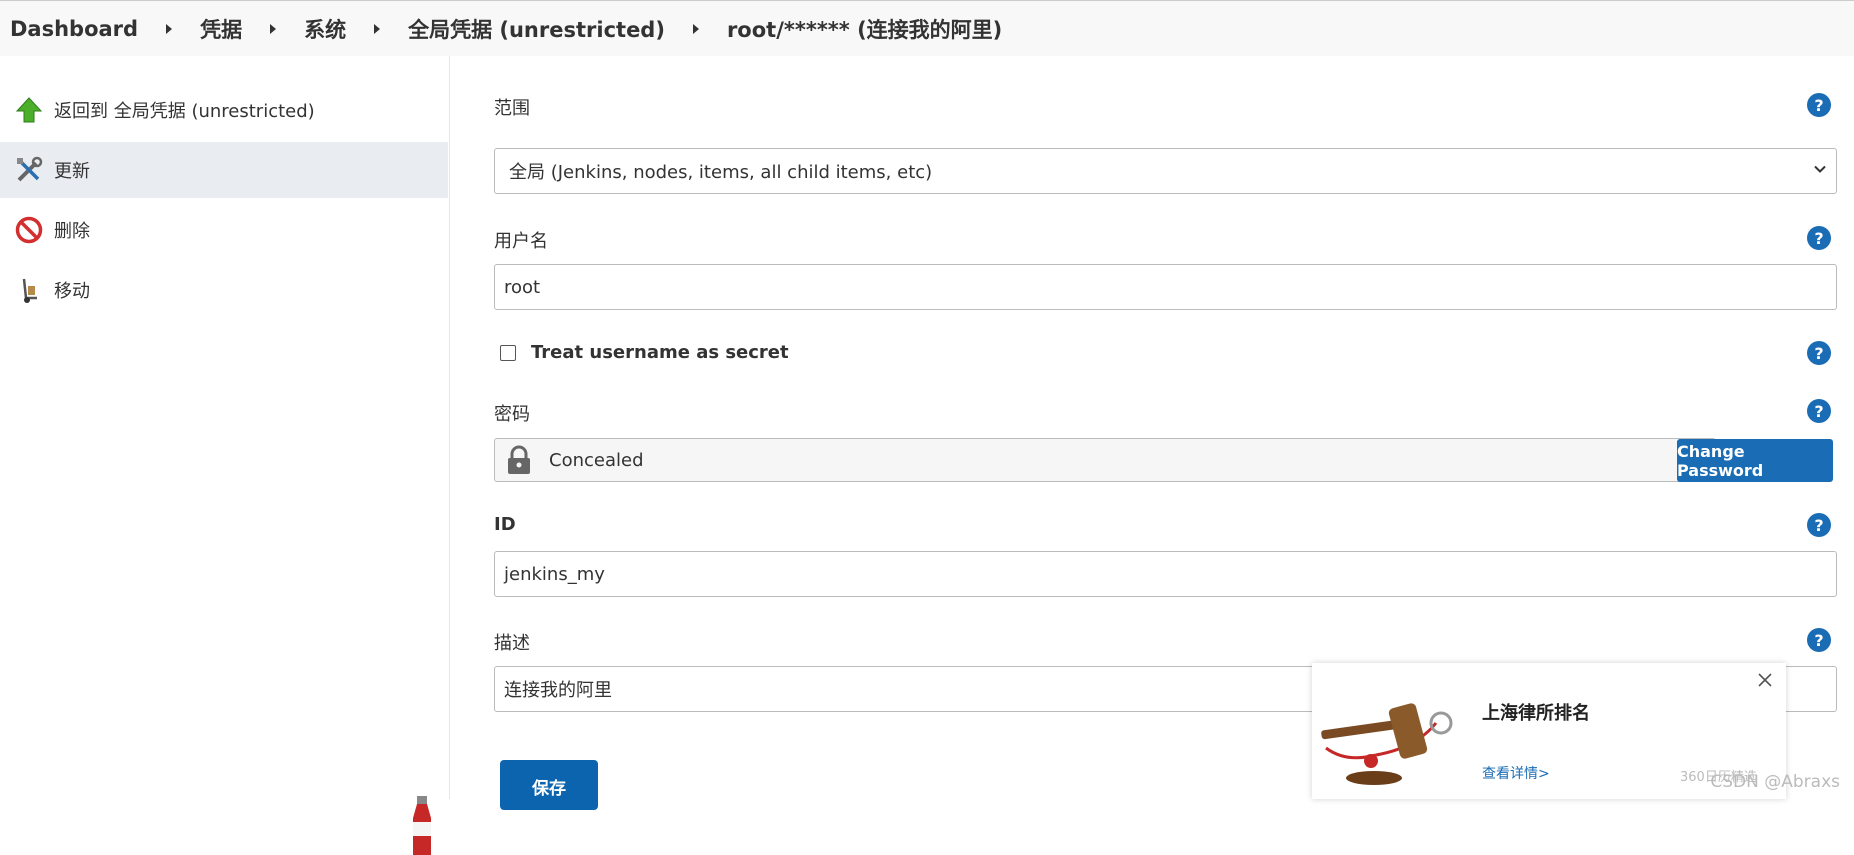 The height and width of the screenshot is (855, 1854). Describe the element at coordinates (1819, 105) in the screenshot. I see `scope-help-icon: ?` at that location.